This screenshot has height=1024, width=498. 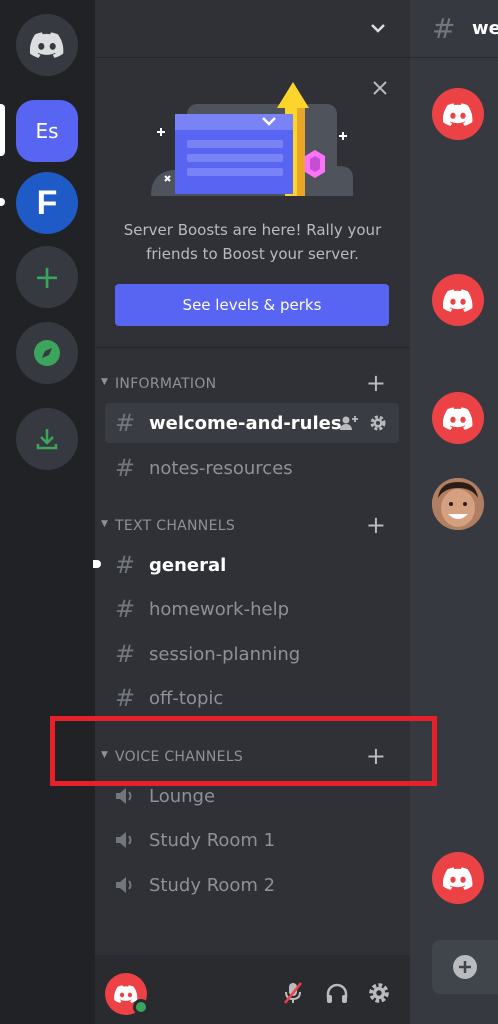 I want to click on channel-name: Study Room 1, so click(x=212, y=840).